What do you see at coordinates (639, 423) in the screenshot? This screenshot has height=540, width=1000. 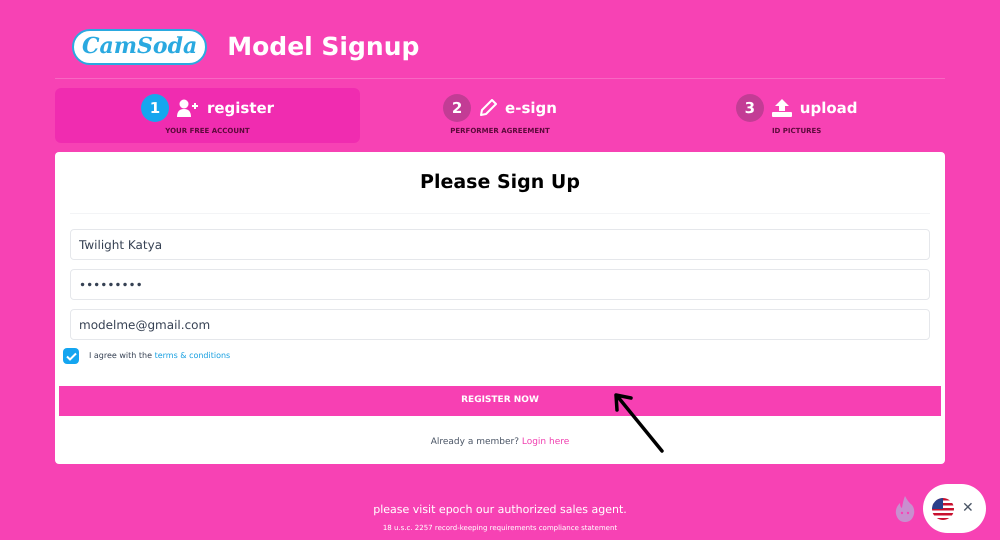 I see `arrow-icon` at bounding box center [639, 423].